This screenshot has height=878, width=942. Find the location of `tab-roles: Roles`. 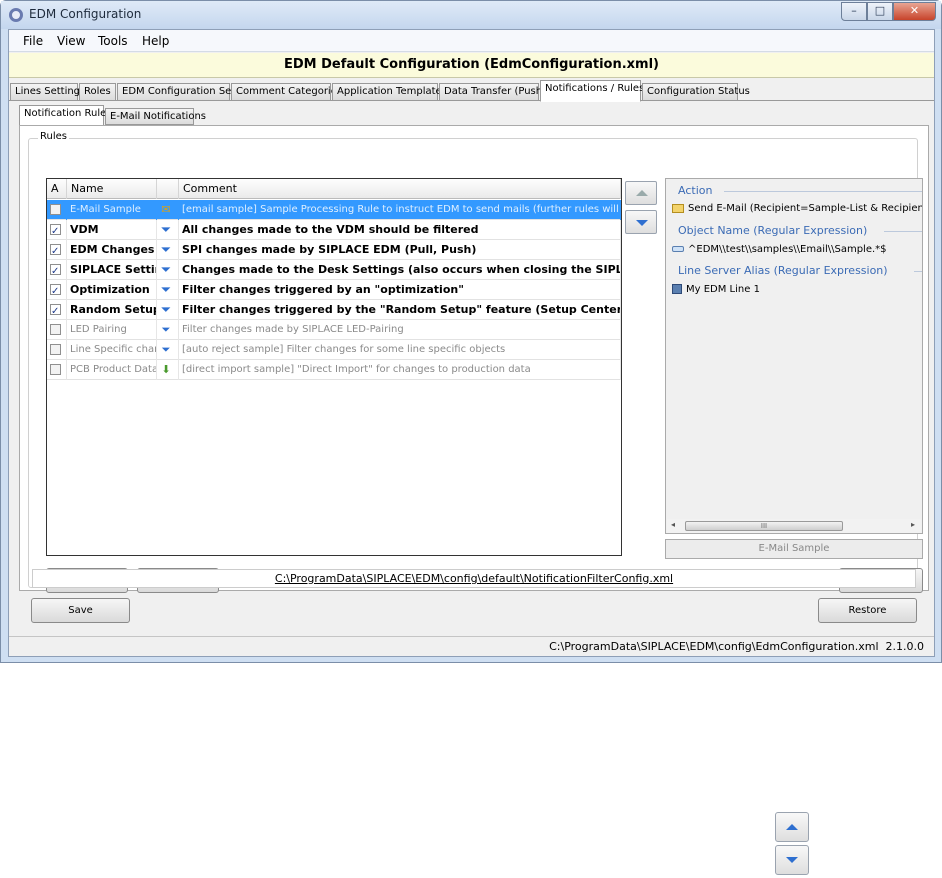

tab-roles: Roles is located at coordinates (97, 92).